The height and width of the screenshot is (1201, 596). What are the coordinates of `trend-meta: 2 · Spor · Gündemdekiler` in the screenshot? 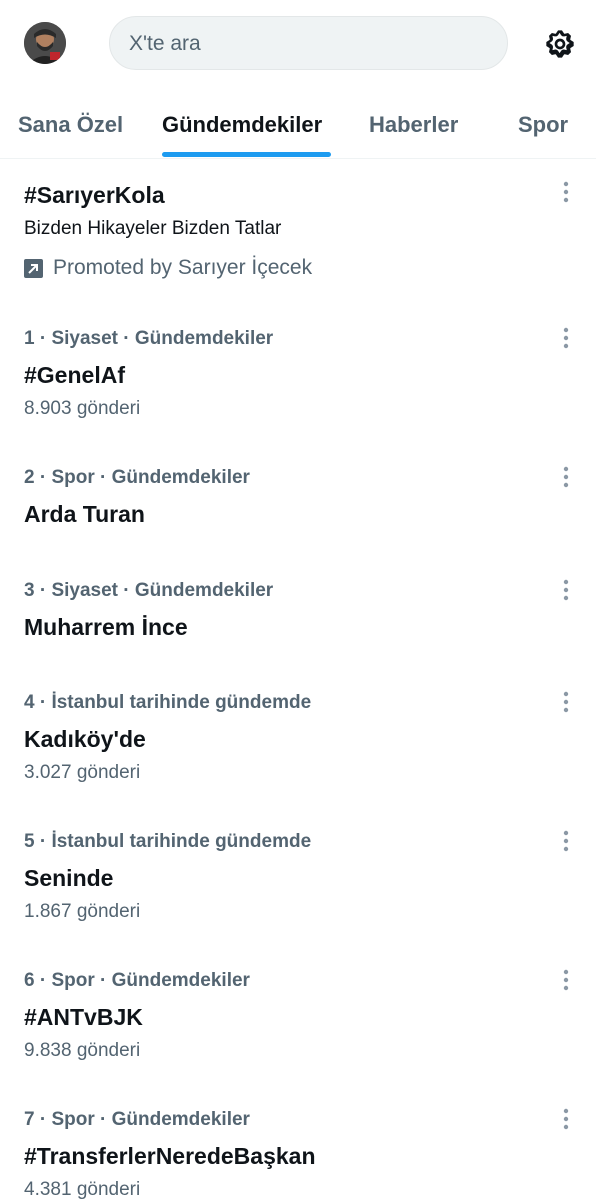 It's located at (137, 477).